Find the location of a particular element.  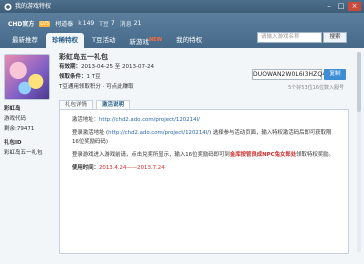

sidebar-gift-name: 彩虹岛五一礼包 is located at coordinates (23, 153).